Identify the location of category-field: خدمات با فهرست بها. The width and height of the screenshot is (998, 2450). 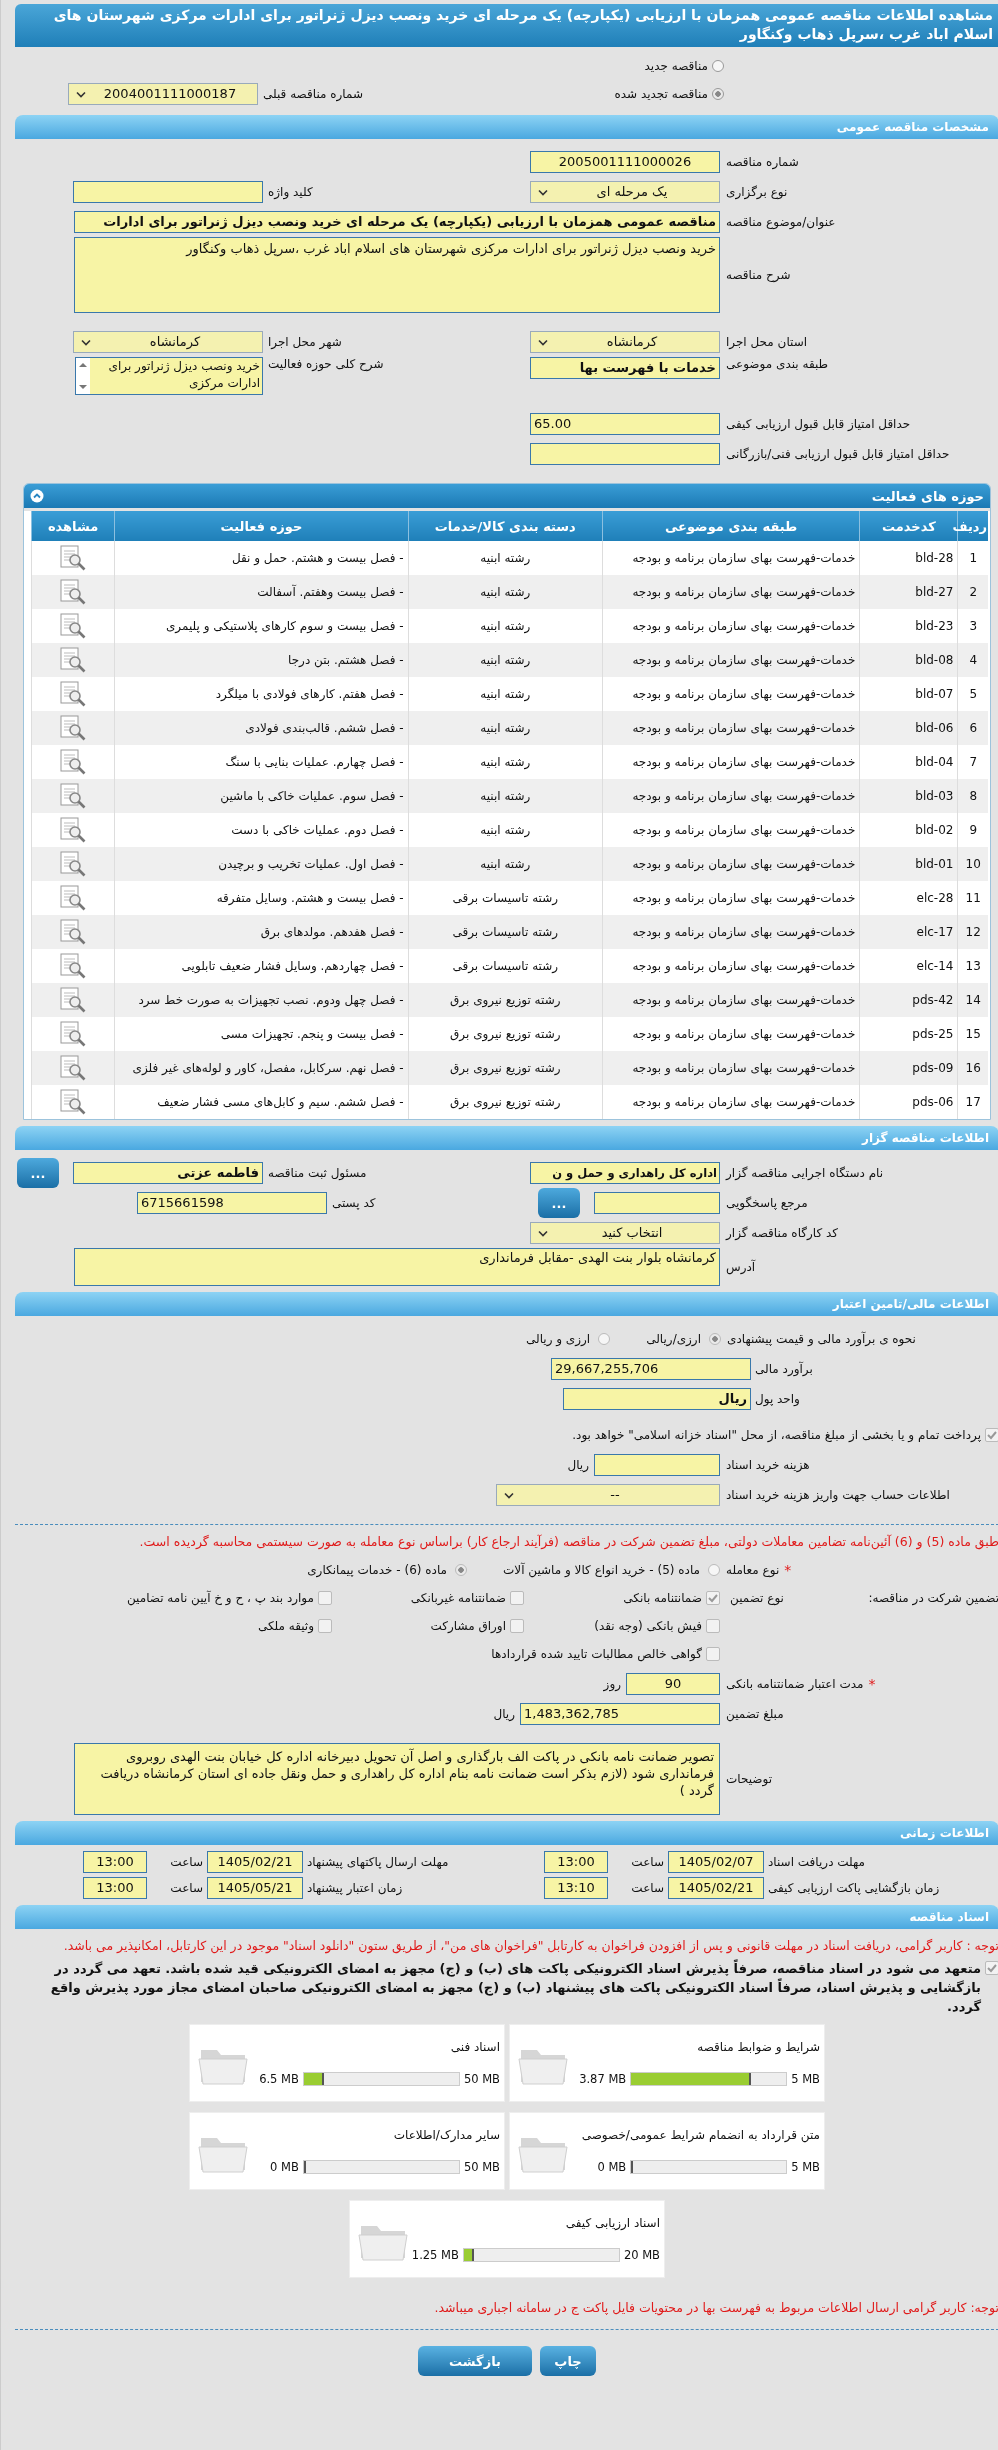
(625, 368).